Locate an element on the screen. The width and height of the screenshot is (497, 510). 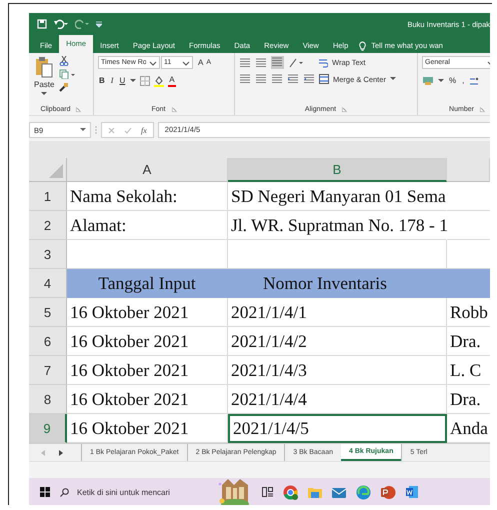
row-header: 5 is located at coordinates (48, 312).